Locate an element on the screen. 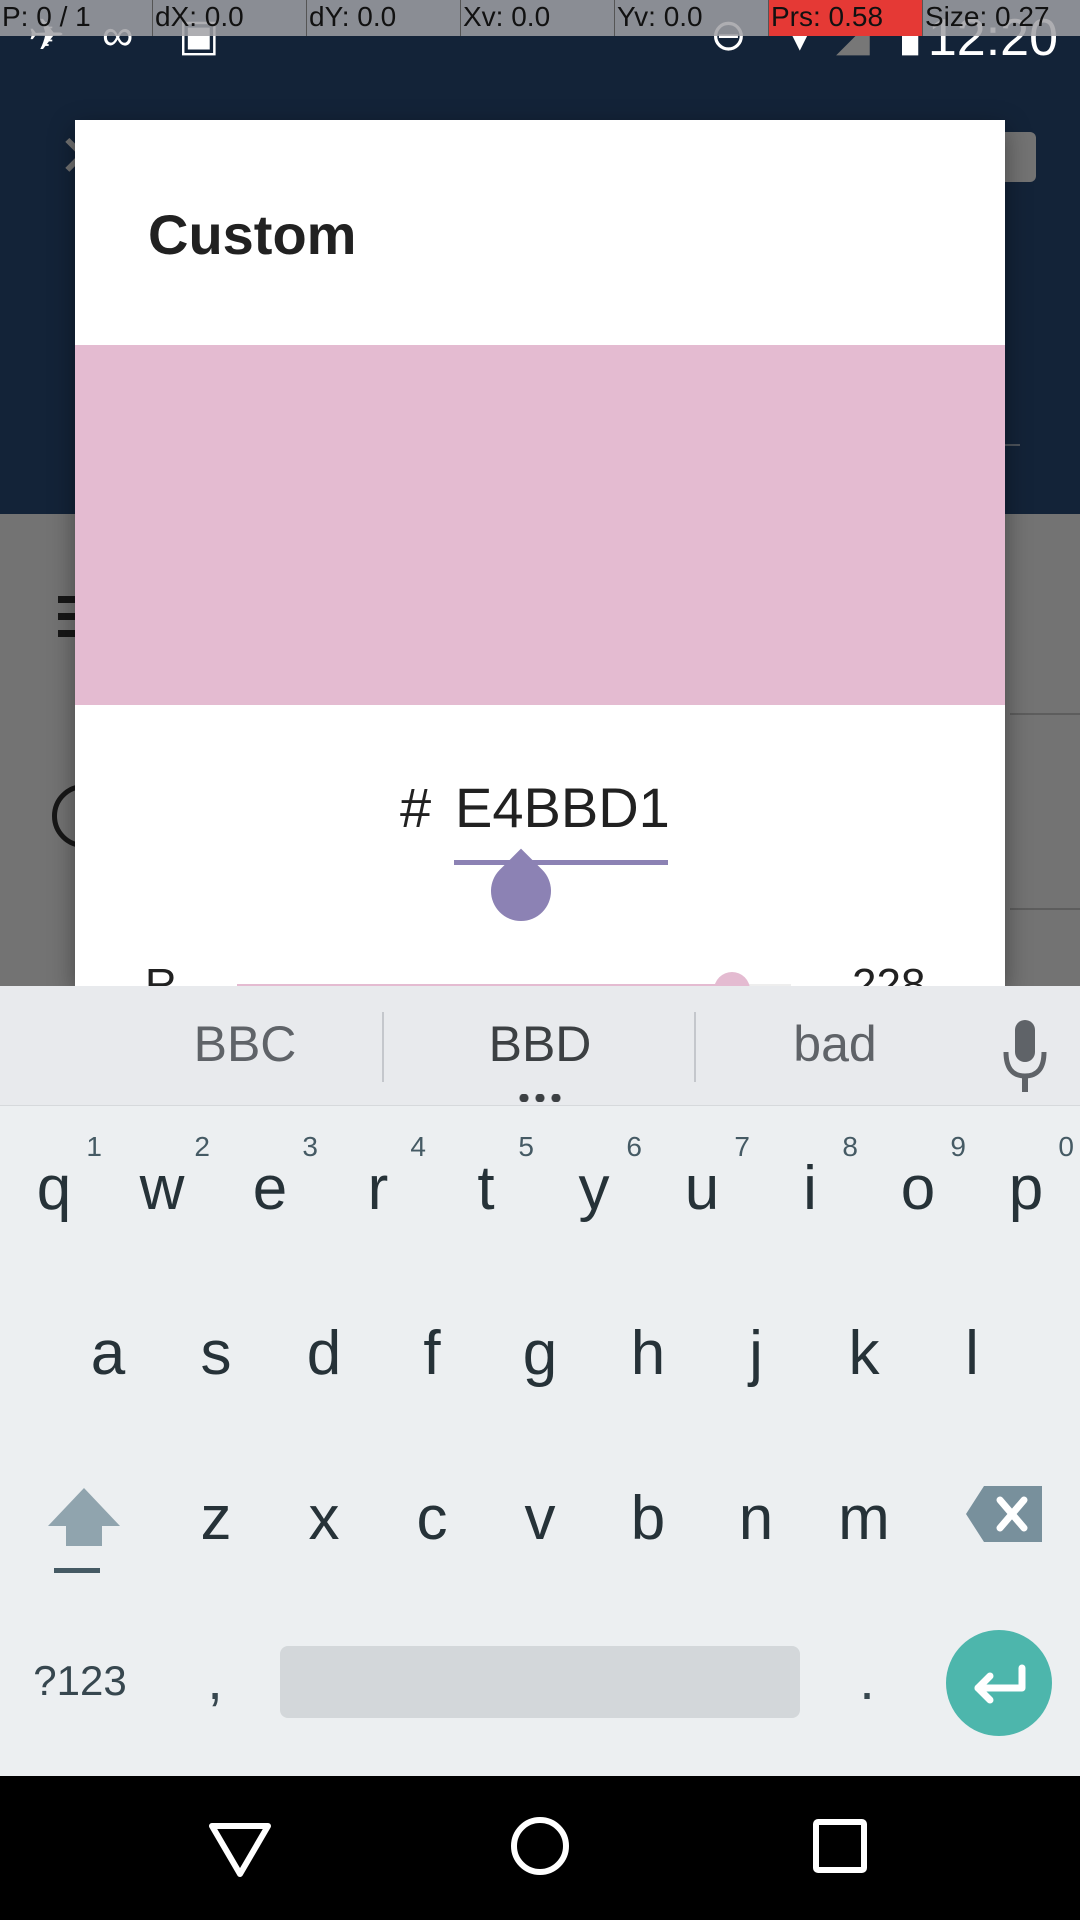  key-label: e is located at coordinates (270, 1188).